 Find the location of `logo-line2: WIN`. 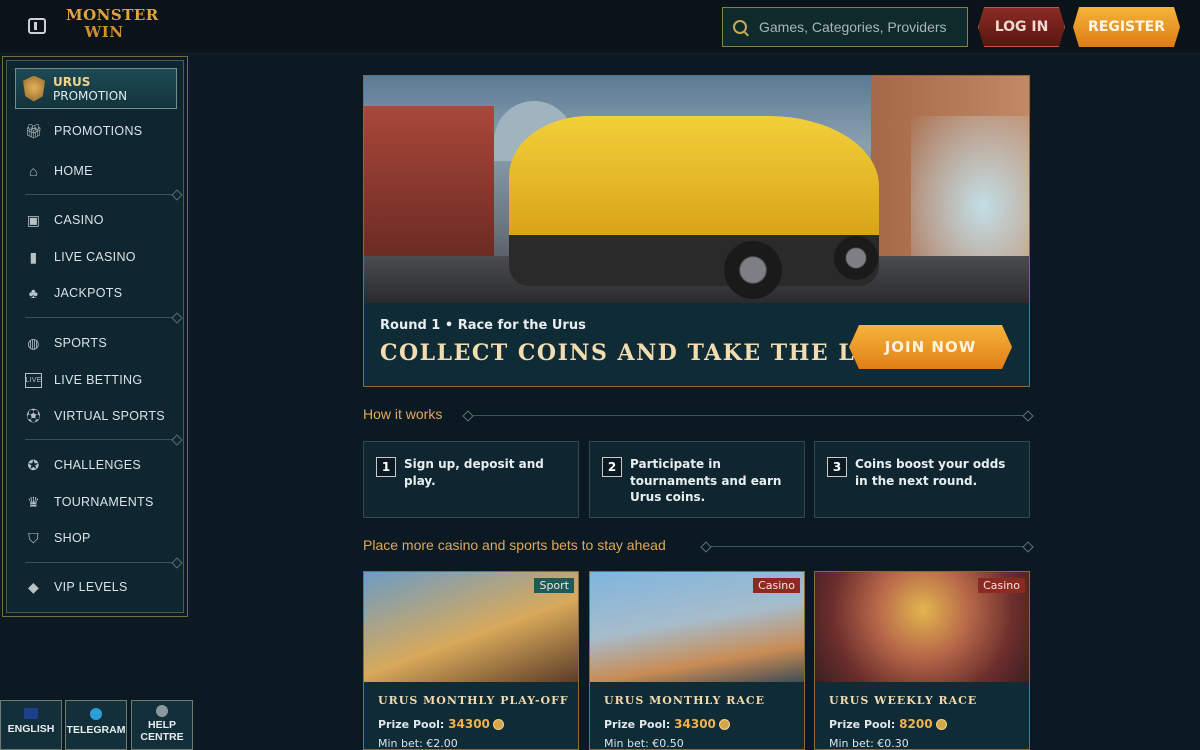

logo-line2: WIN is located at coordinates (104, 32).